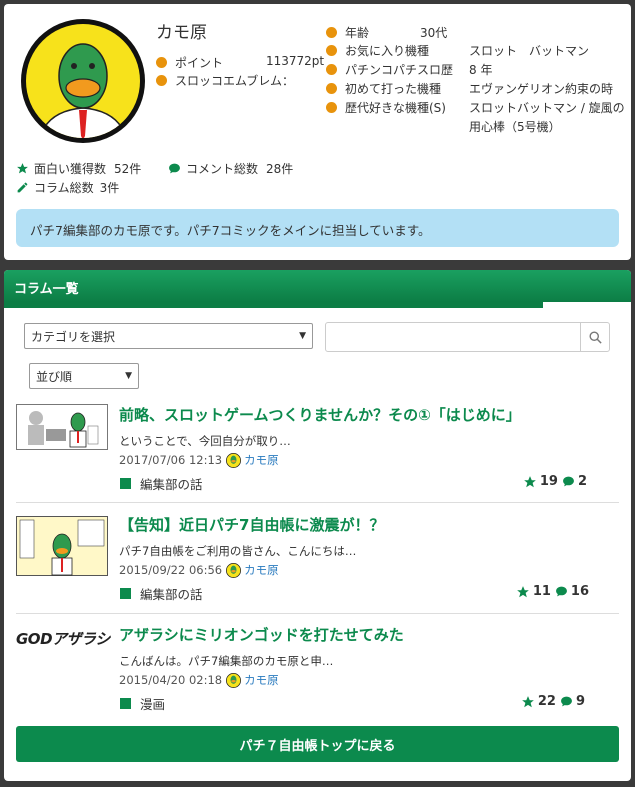  I want to click on points-label: ポイント, so click(199, 63).